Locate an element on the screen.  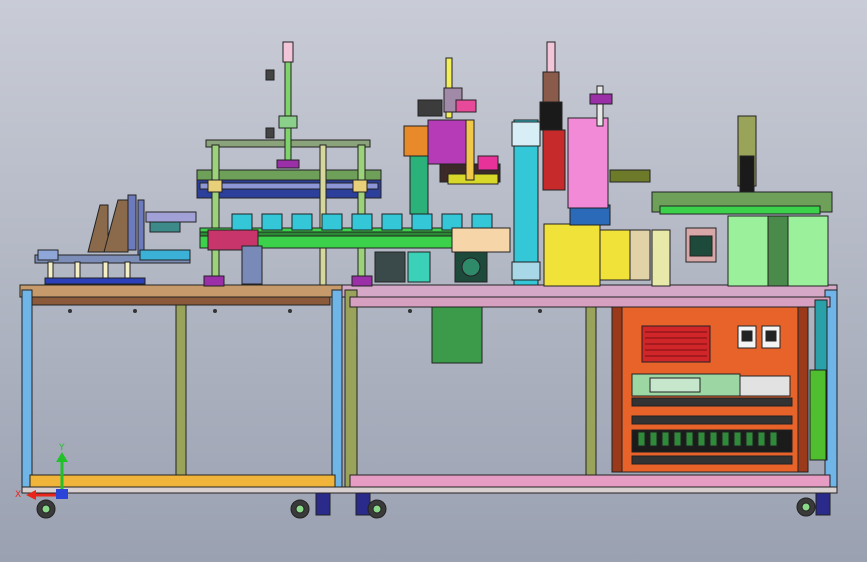
vertical-cylinder is located at coordinates (526, 202).